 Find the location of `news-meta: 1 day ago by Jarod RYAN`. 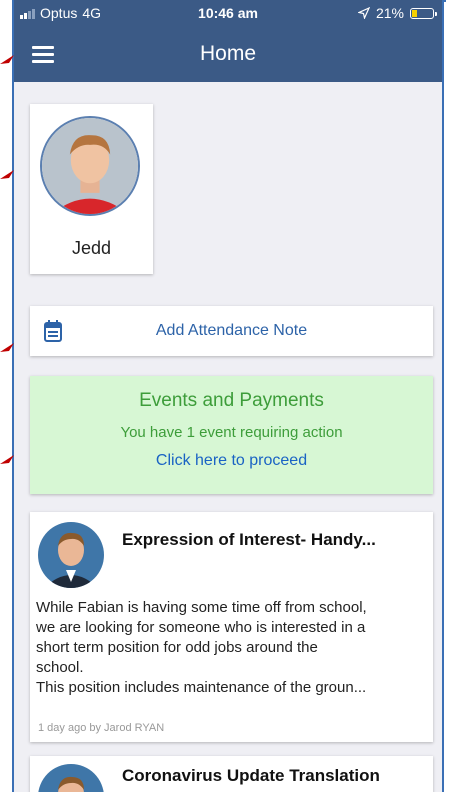

news-meta: 1 day ago by Jarod RYAN is located at coordinates (101, 728).